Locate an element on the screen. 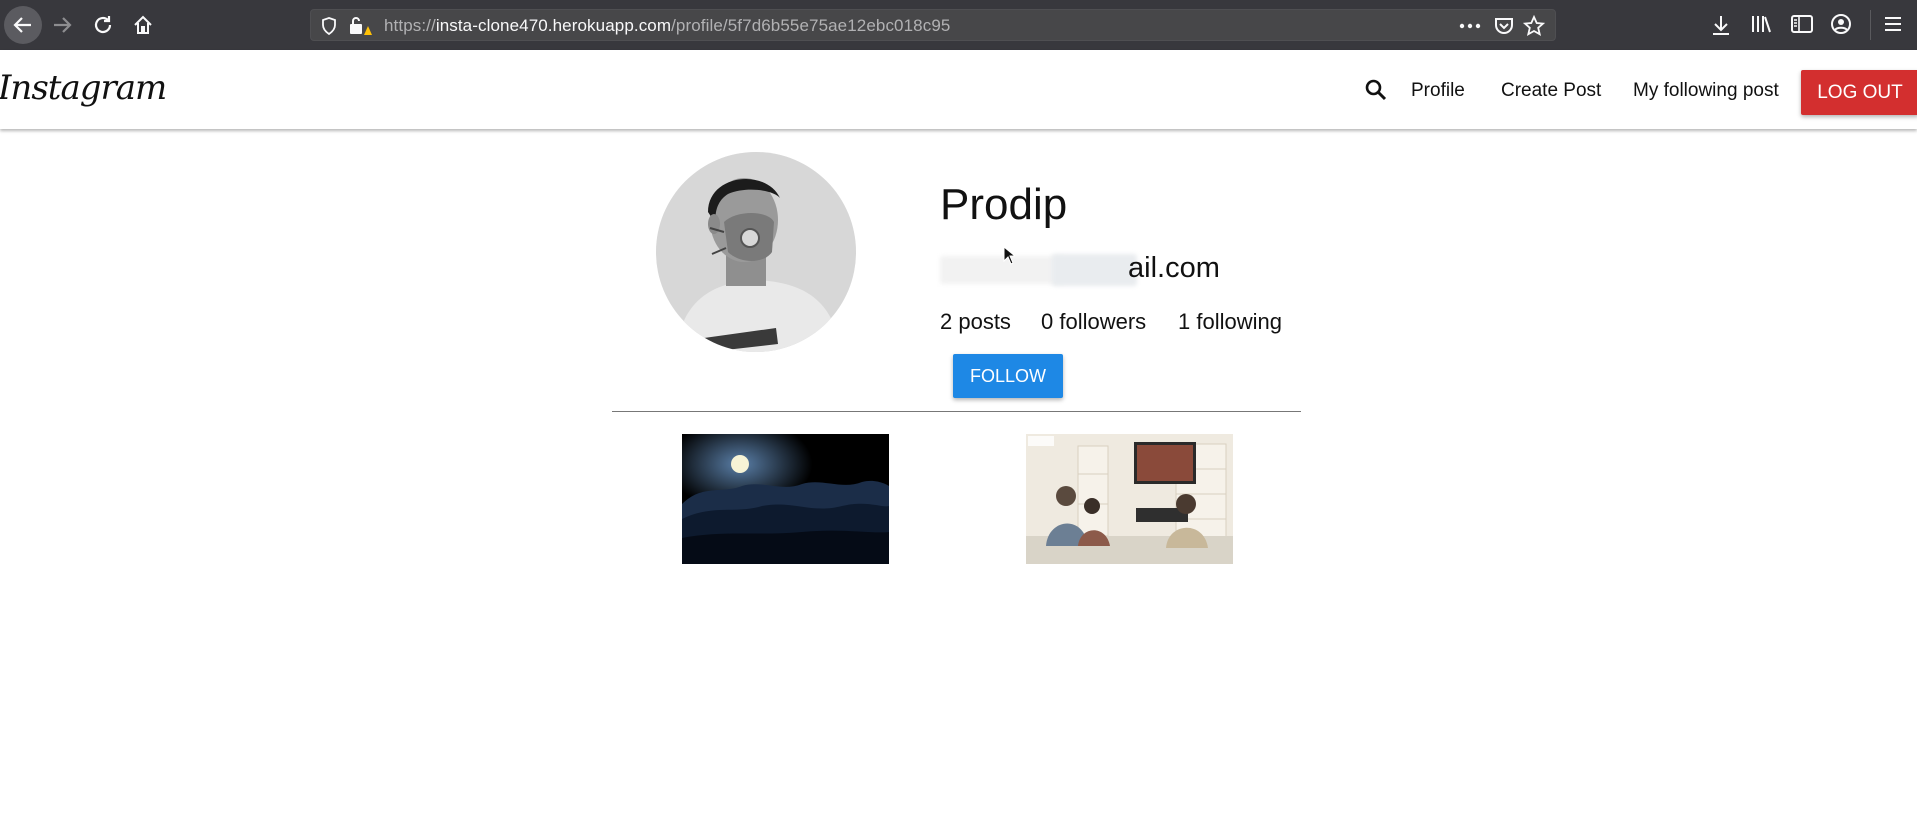 The width and height of the screenshot is (1917, 830). logout-button: LOG OUT is located at coordinates (1859, 92).